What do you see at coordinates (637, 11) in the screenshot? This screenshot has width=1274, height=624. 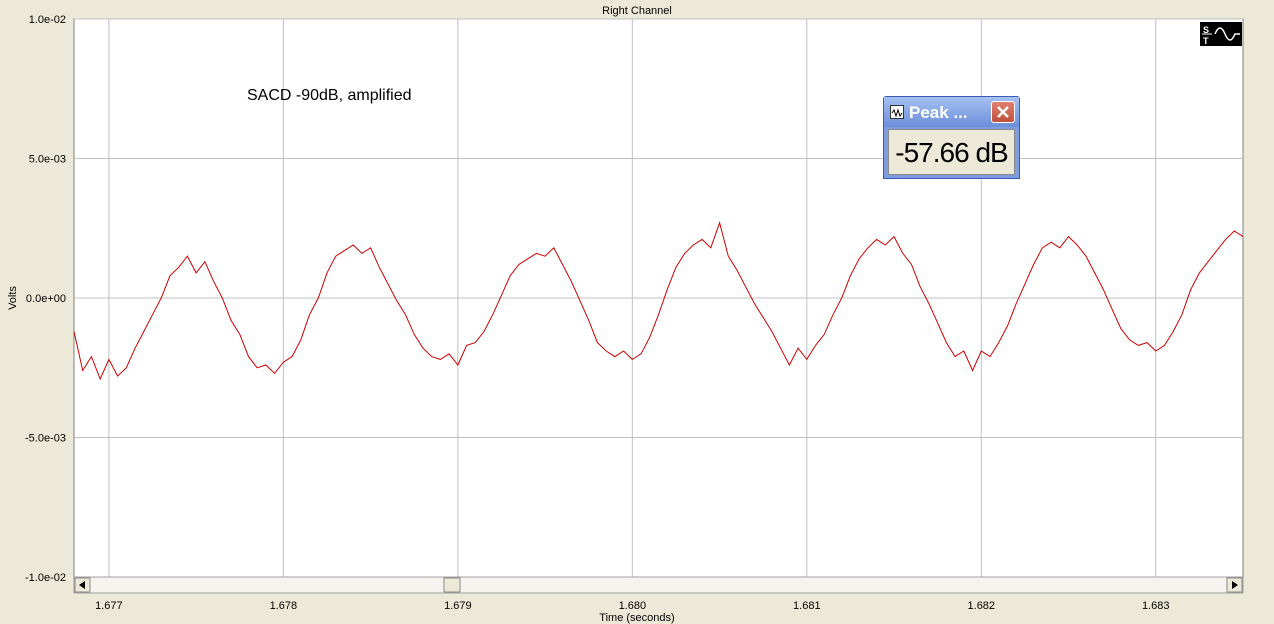 I see `chart-title: Right Channel` at bounding box center [637, 11].